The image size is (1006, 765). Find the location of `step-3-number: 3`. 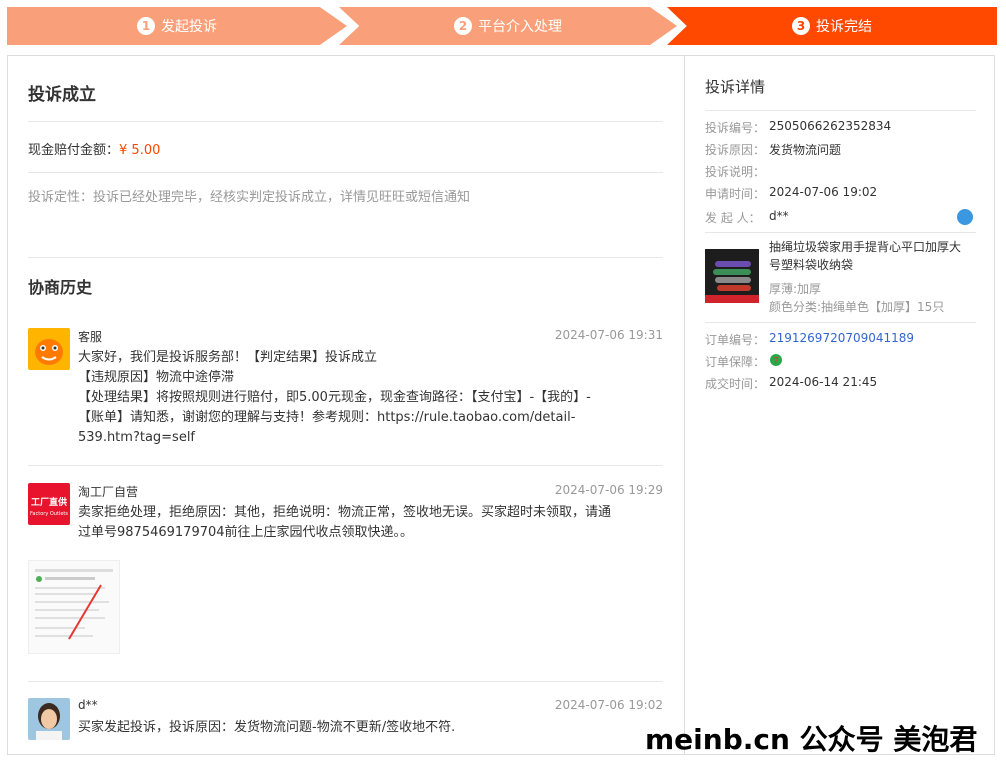

step-3-number: 3 is located at coordinates (801, 26).